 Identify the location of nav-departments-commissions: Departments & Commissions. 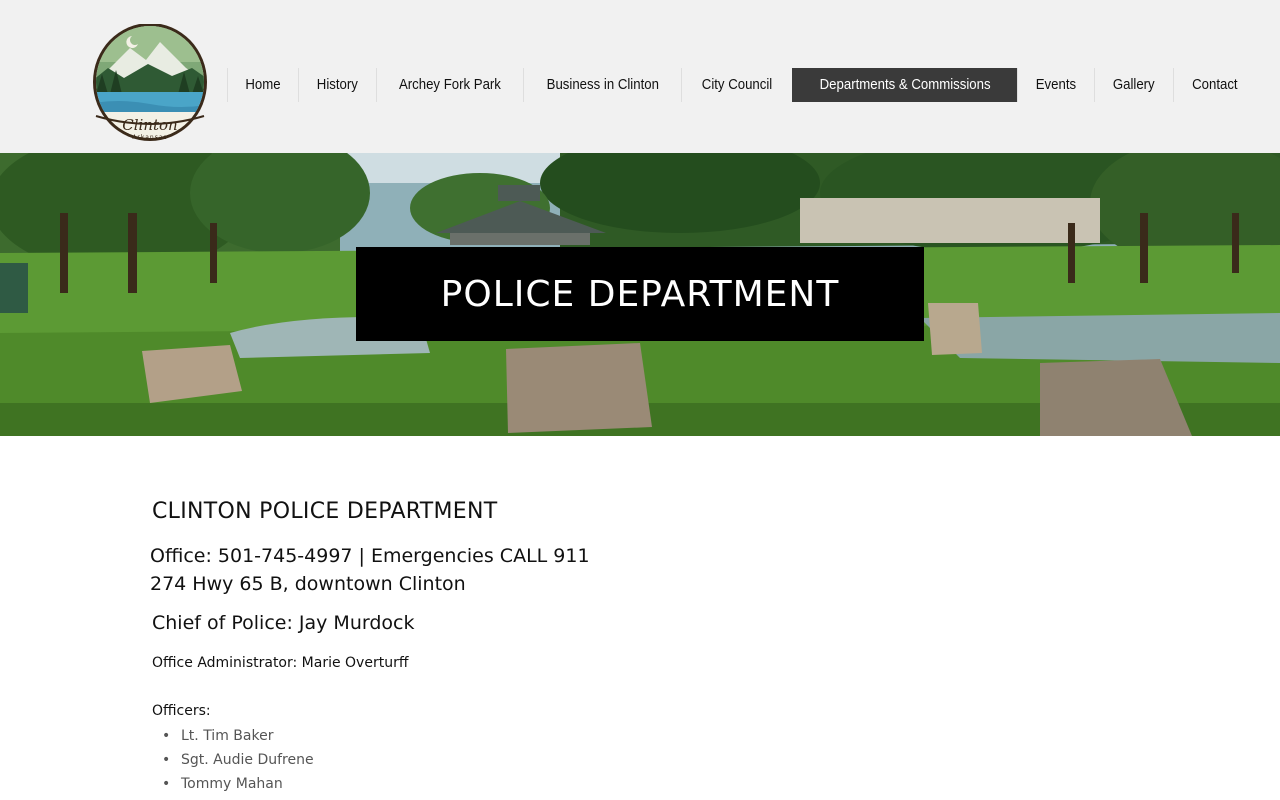
(905, 85).